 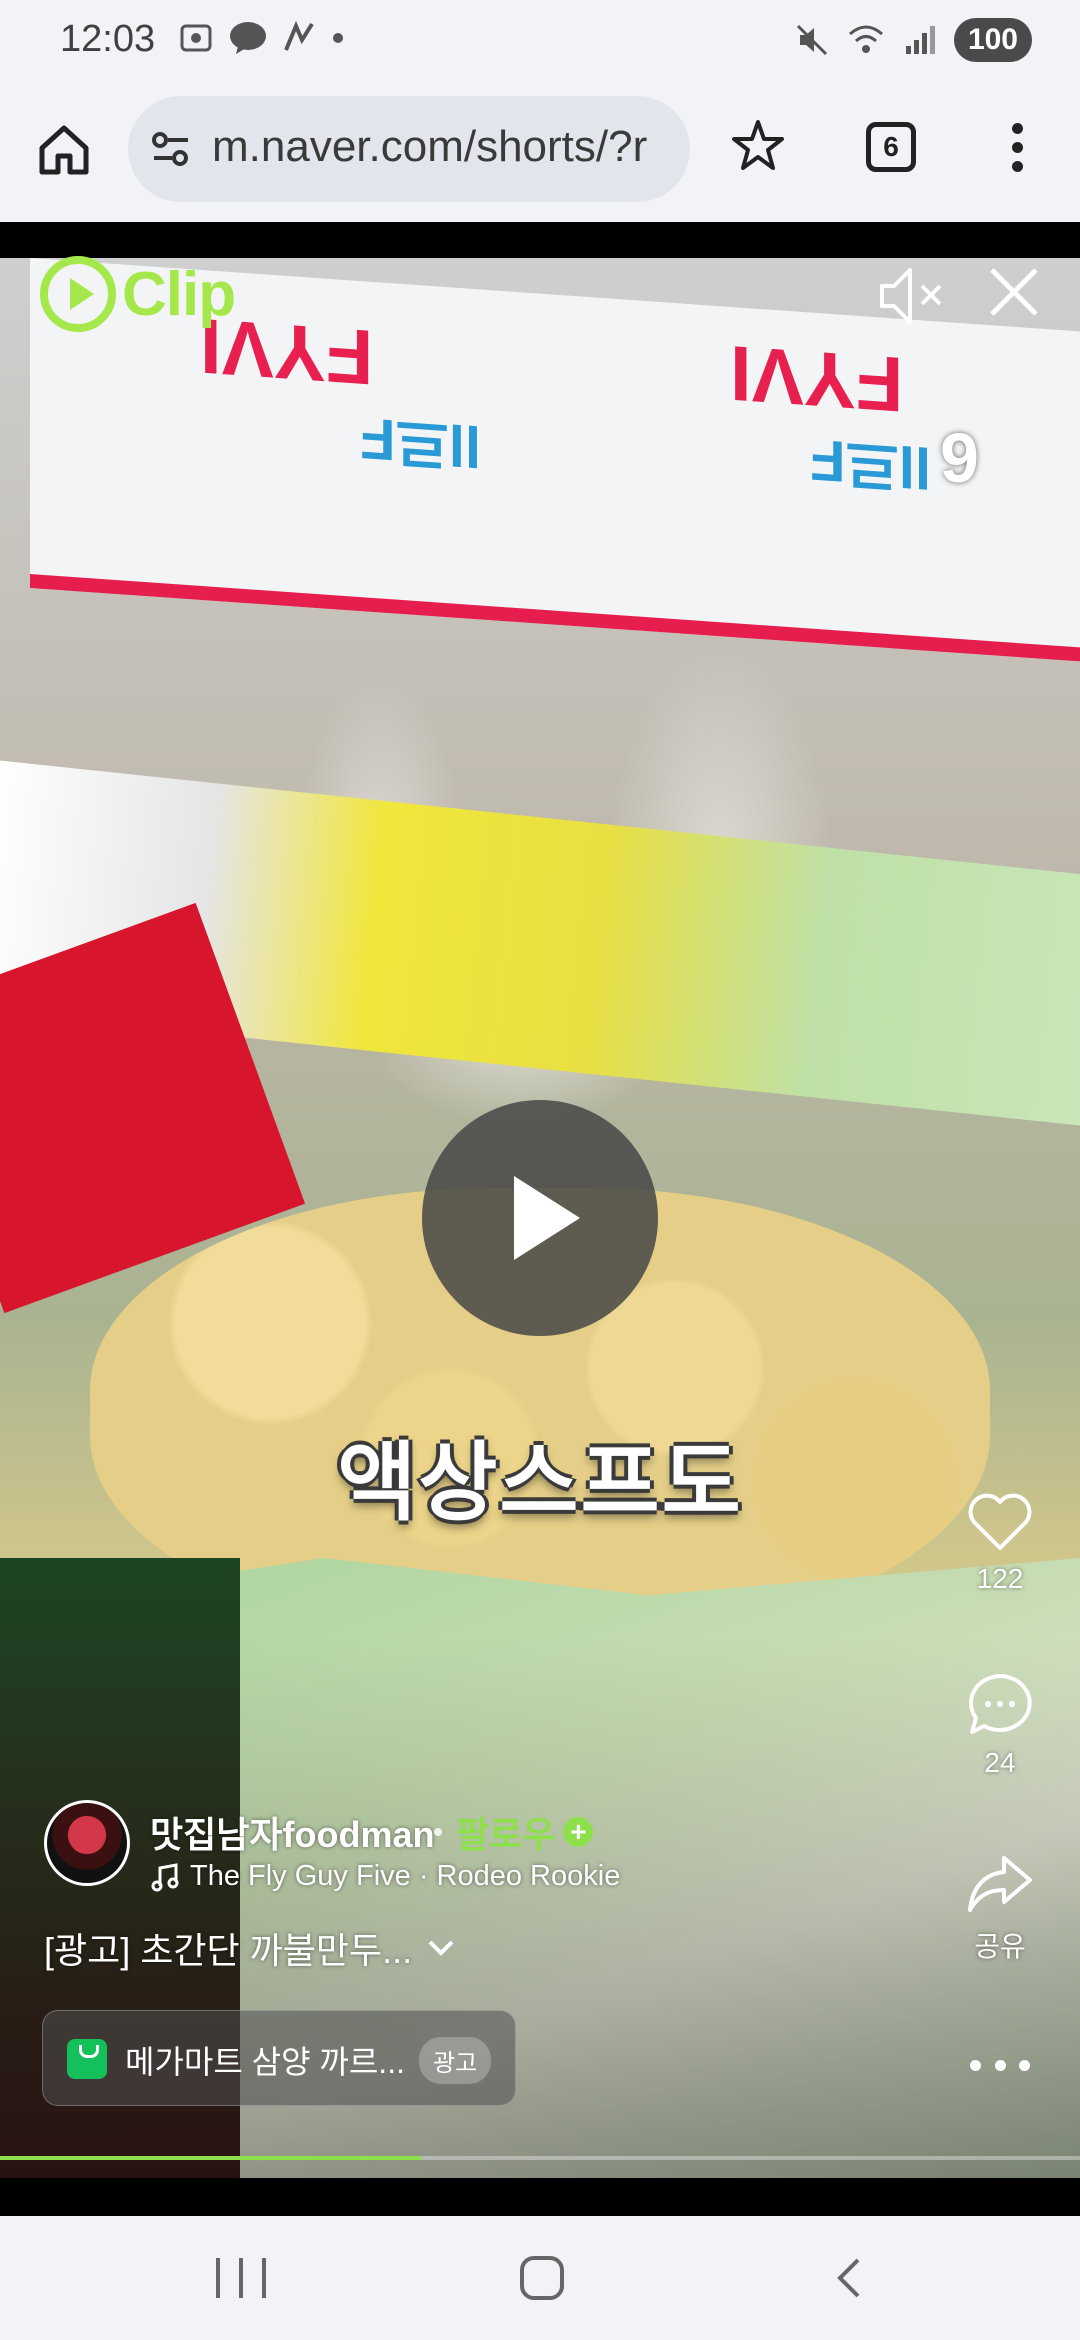 What do you see at coordinates (438, 1832) in the screenshot?
I see `separator-dot` at bounding box center [438, 1832].